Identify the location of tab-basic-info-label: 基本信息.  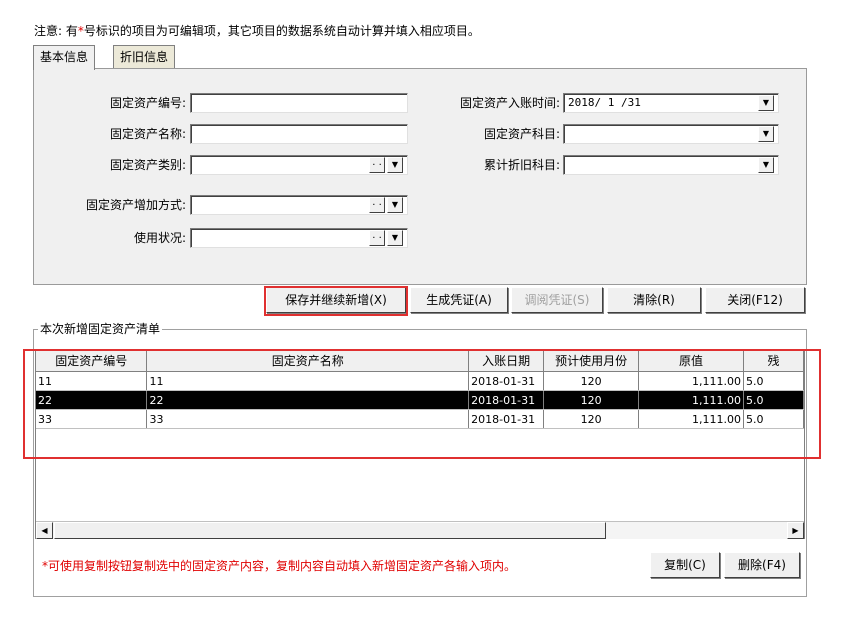
(64, 57).